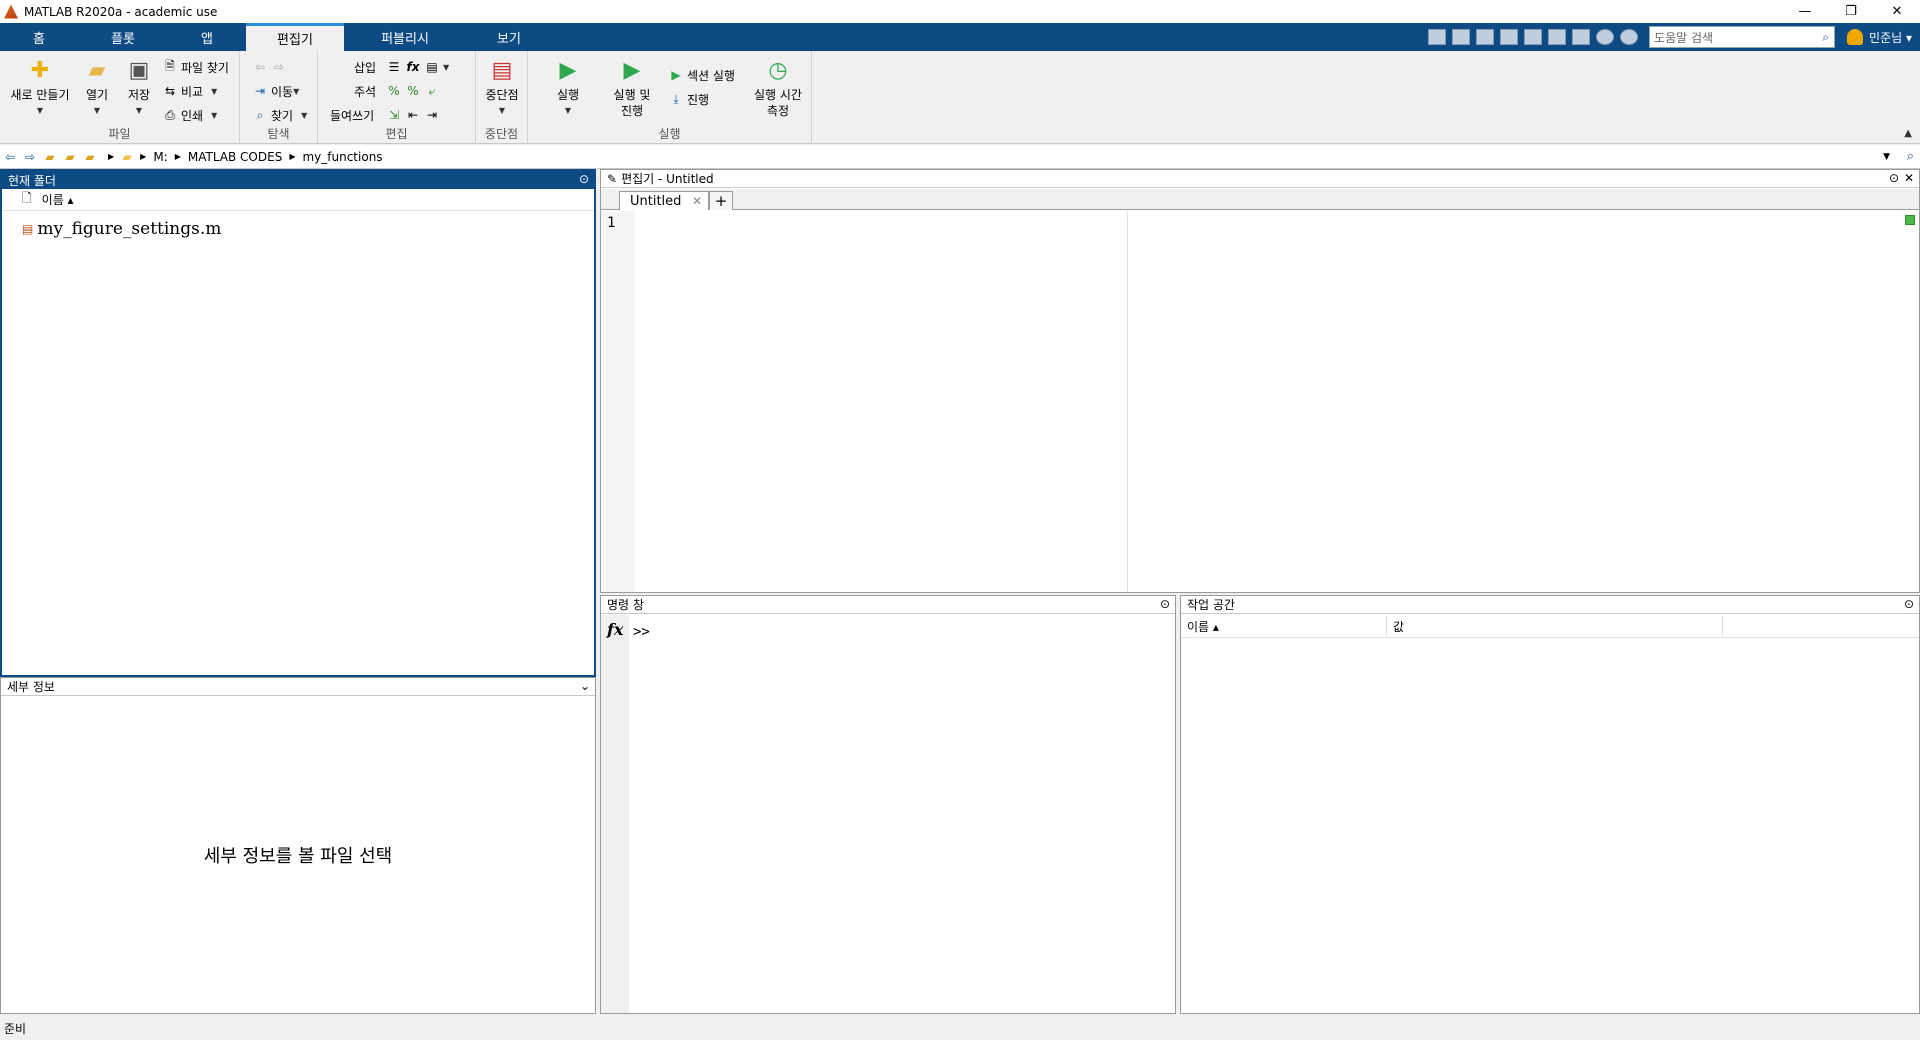  What do you see at coordinates (15, 1028) in the screenshot?
I see `status-text: 준비` at bounding box center [15, 1028].